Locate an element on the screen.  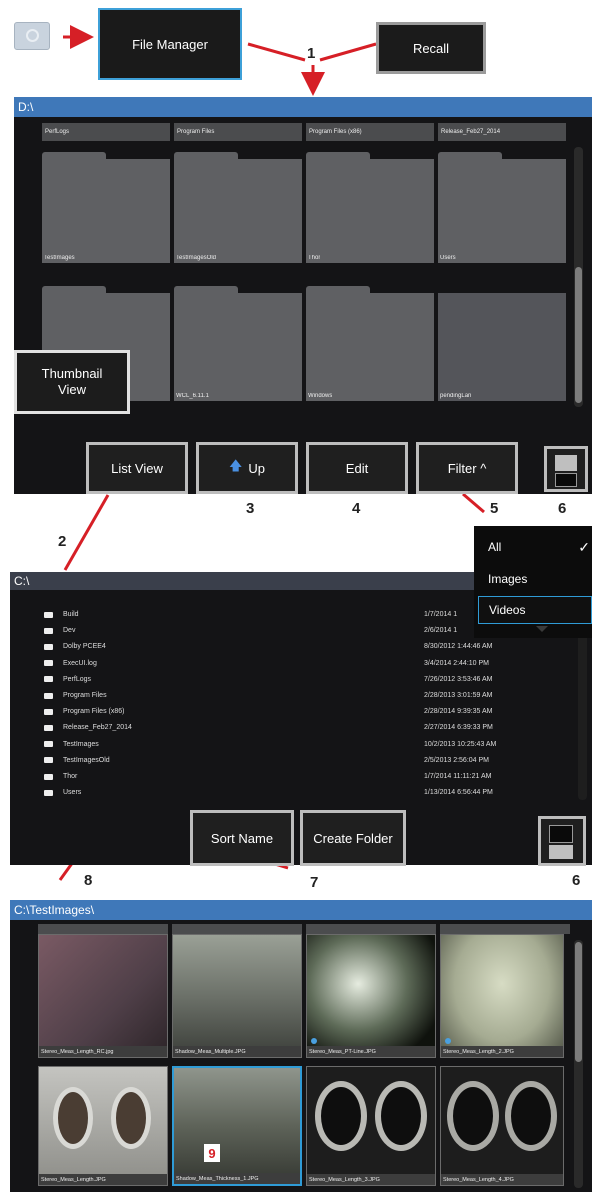
folder-header: Program Files is located at coordinates (238, 132).